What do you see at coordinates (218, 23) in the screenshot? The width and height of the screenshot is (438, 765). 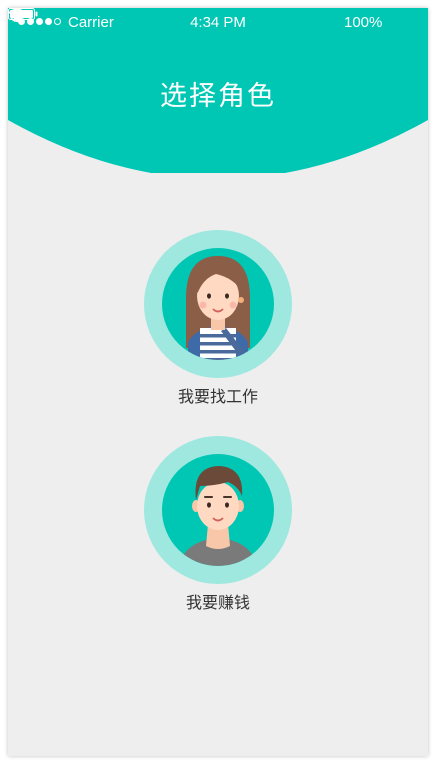 I see `status-bar: Carrier 4:34 PM 100%` at bounding box center [218, 23].